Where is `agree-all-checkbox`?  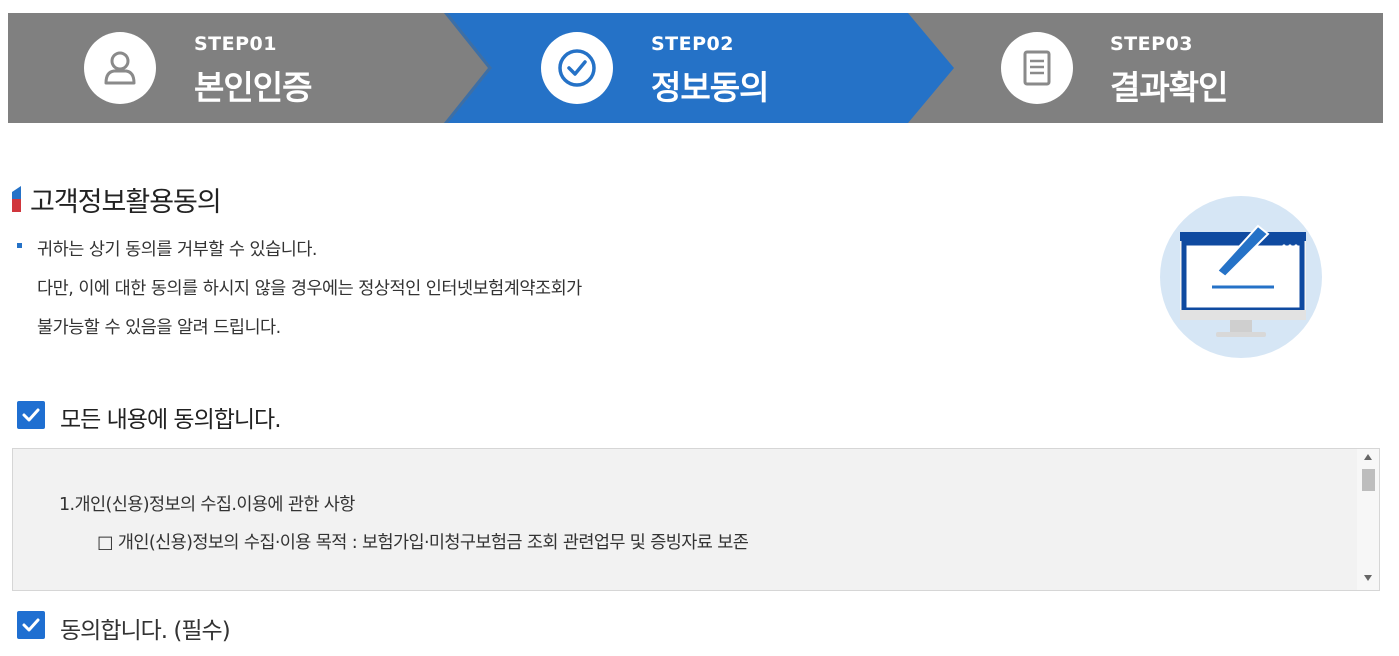 agree-all-checkbox is located at coordinates (31, 415).